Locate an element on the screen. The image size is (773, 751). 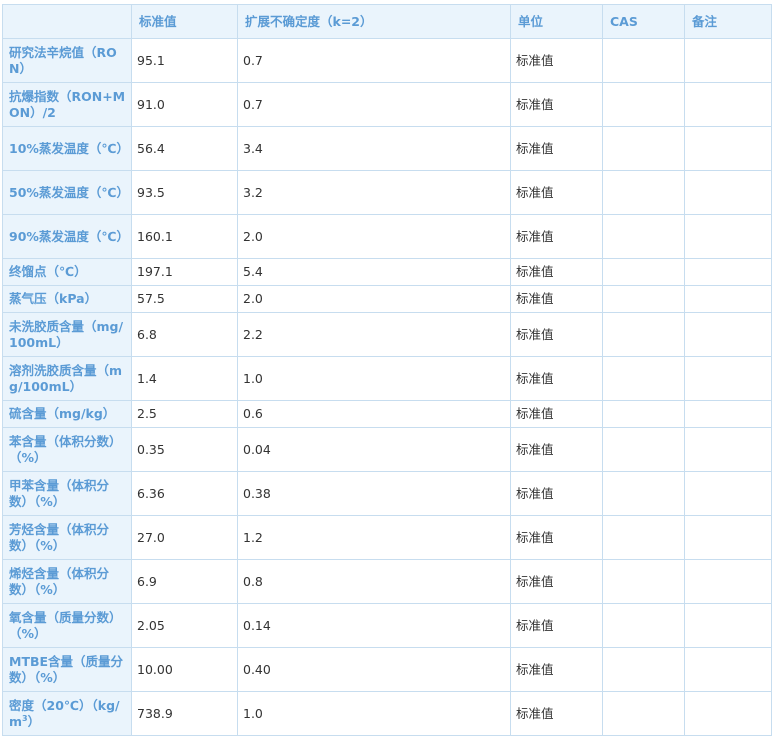
table-row: 未洗胶质含量（mg/100mL） 6.8 2.2 标准值 is located at coordinates (387, 334).